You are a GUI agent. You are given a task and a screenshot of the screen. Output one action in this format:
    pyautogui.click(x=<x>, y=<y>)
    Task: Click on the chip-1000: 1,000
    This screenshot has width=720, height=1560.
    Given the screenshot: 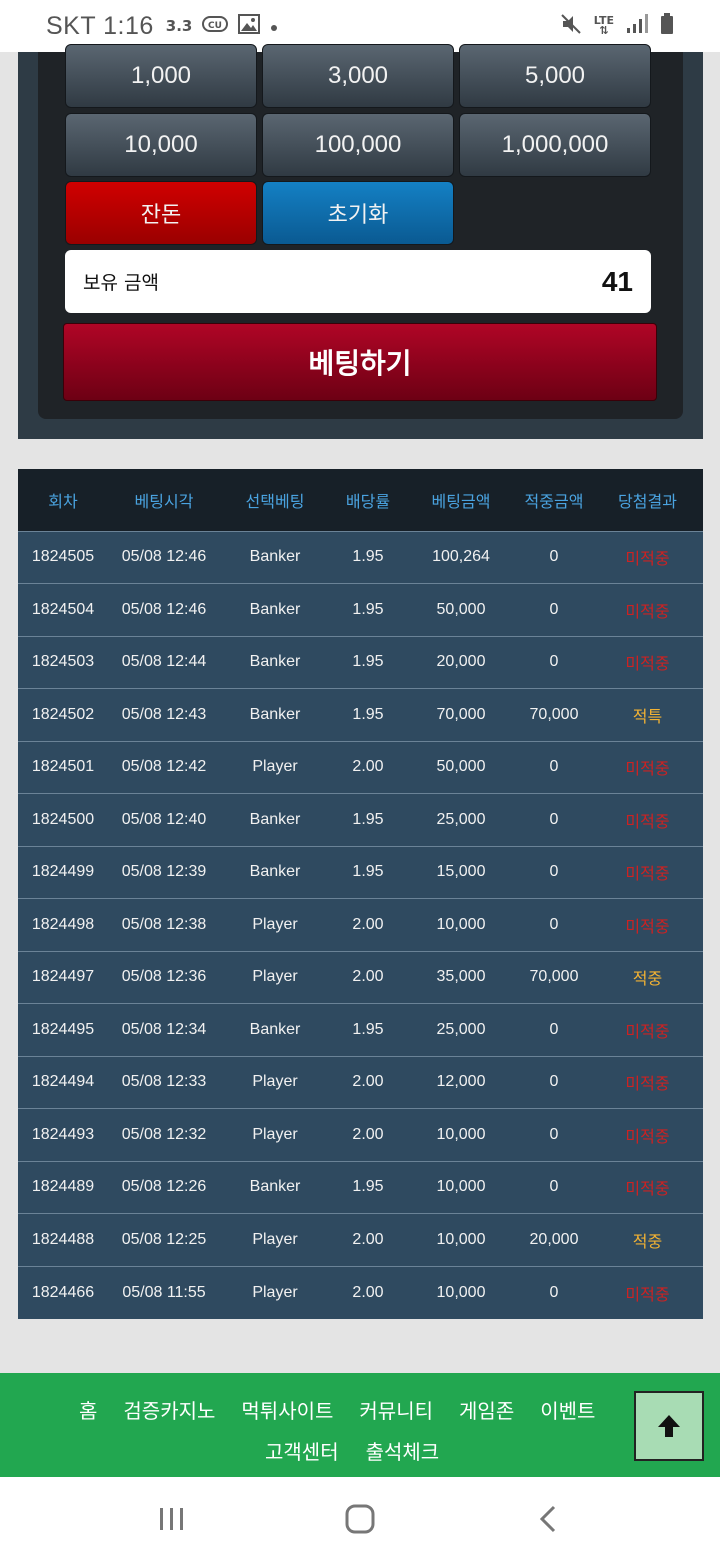 What is the action you would take?
    pyautogui.click(x=161, y=76)
    